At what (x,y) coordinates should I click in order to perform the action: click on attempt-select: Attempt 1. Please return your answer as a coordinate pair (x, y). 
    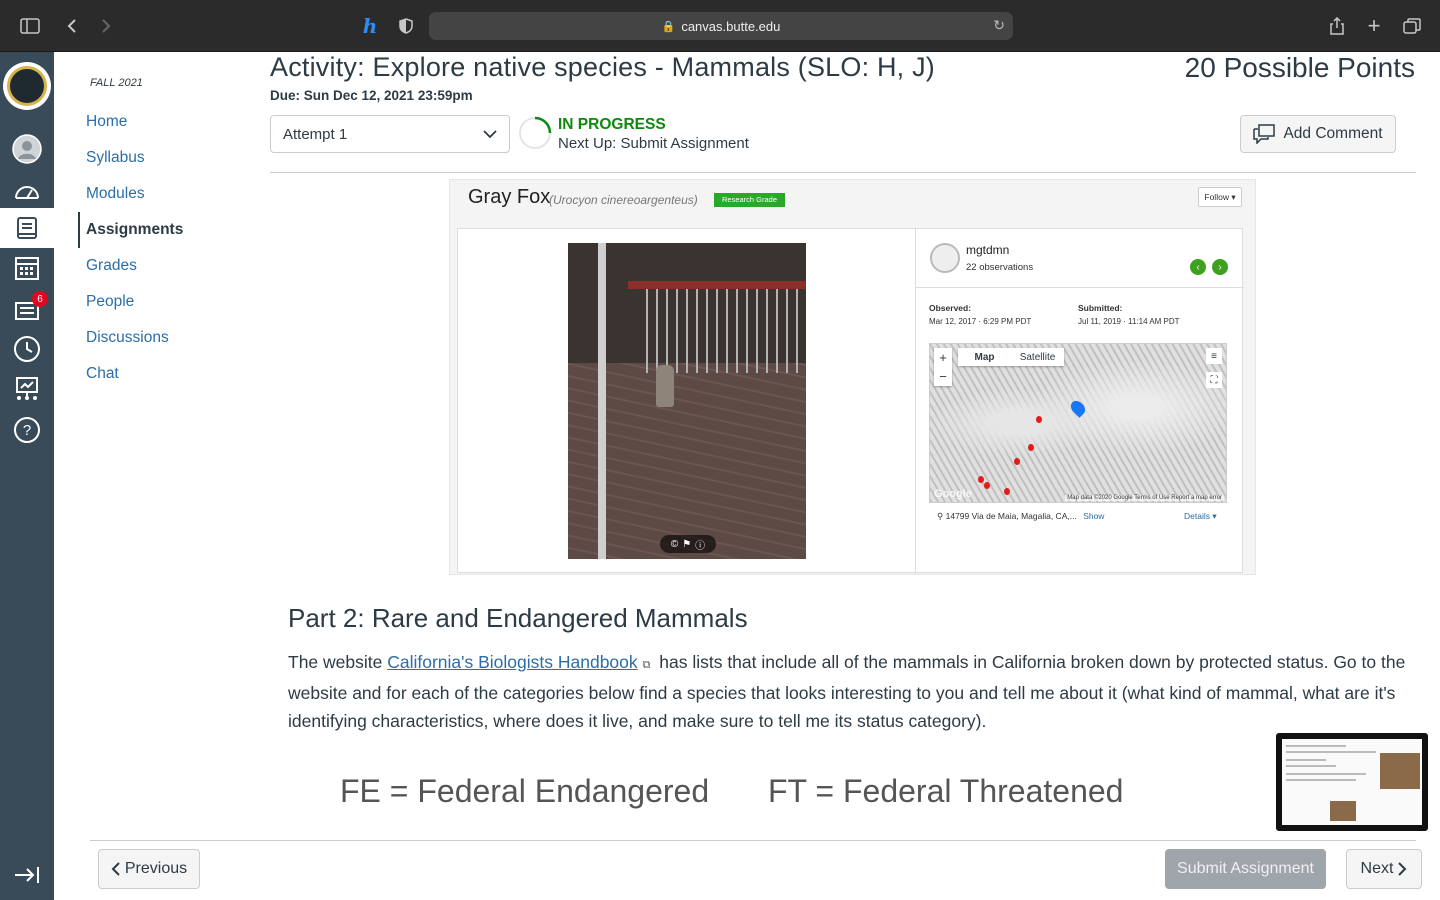
    Looking at the image, I should click on (390, 134).